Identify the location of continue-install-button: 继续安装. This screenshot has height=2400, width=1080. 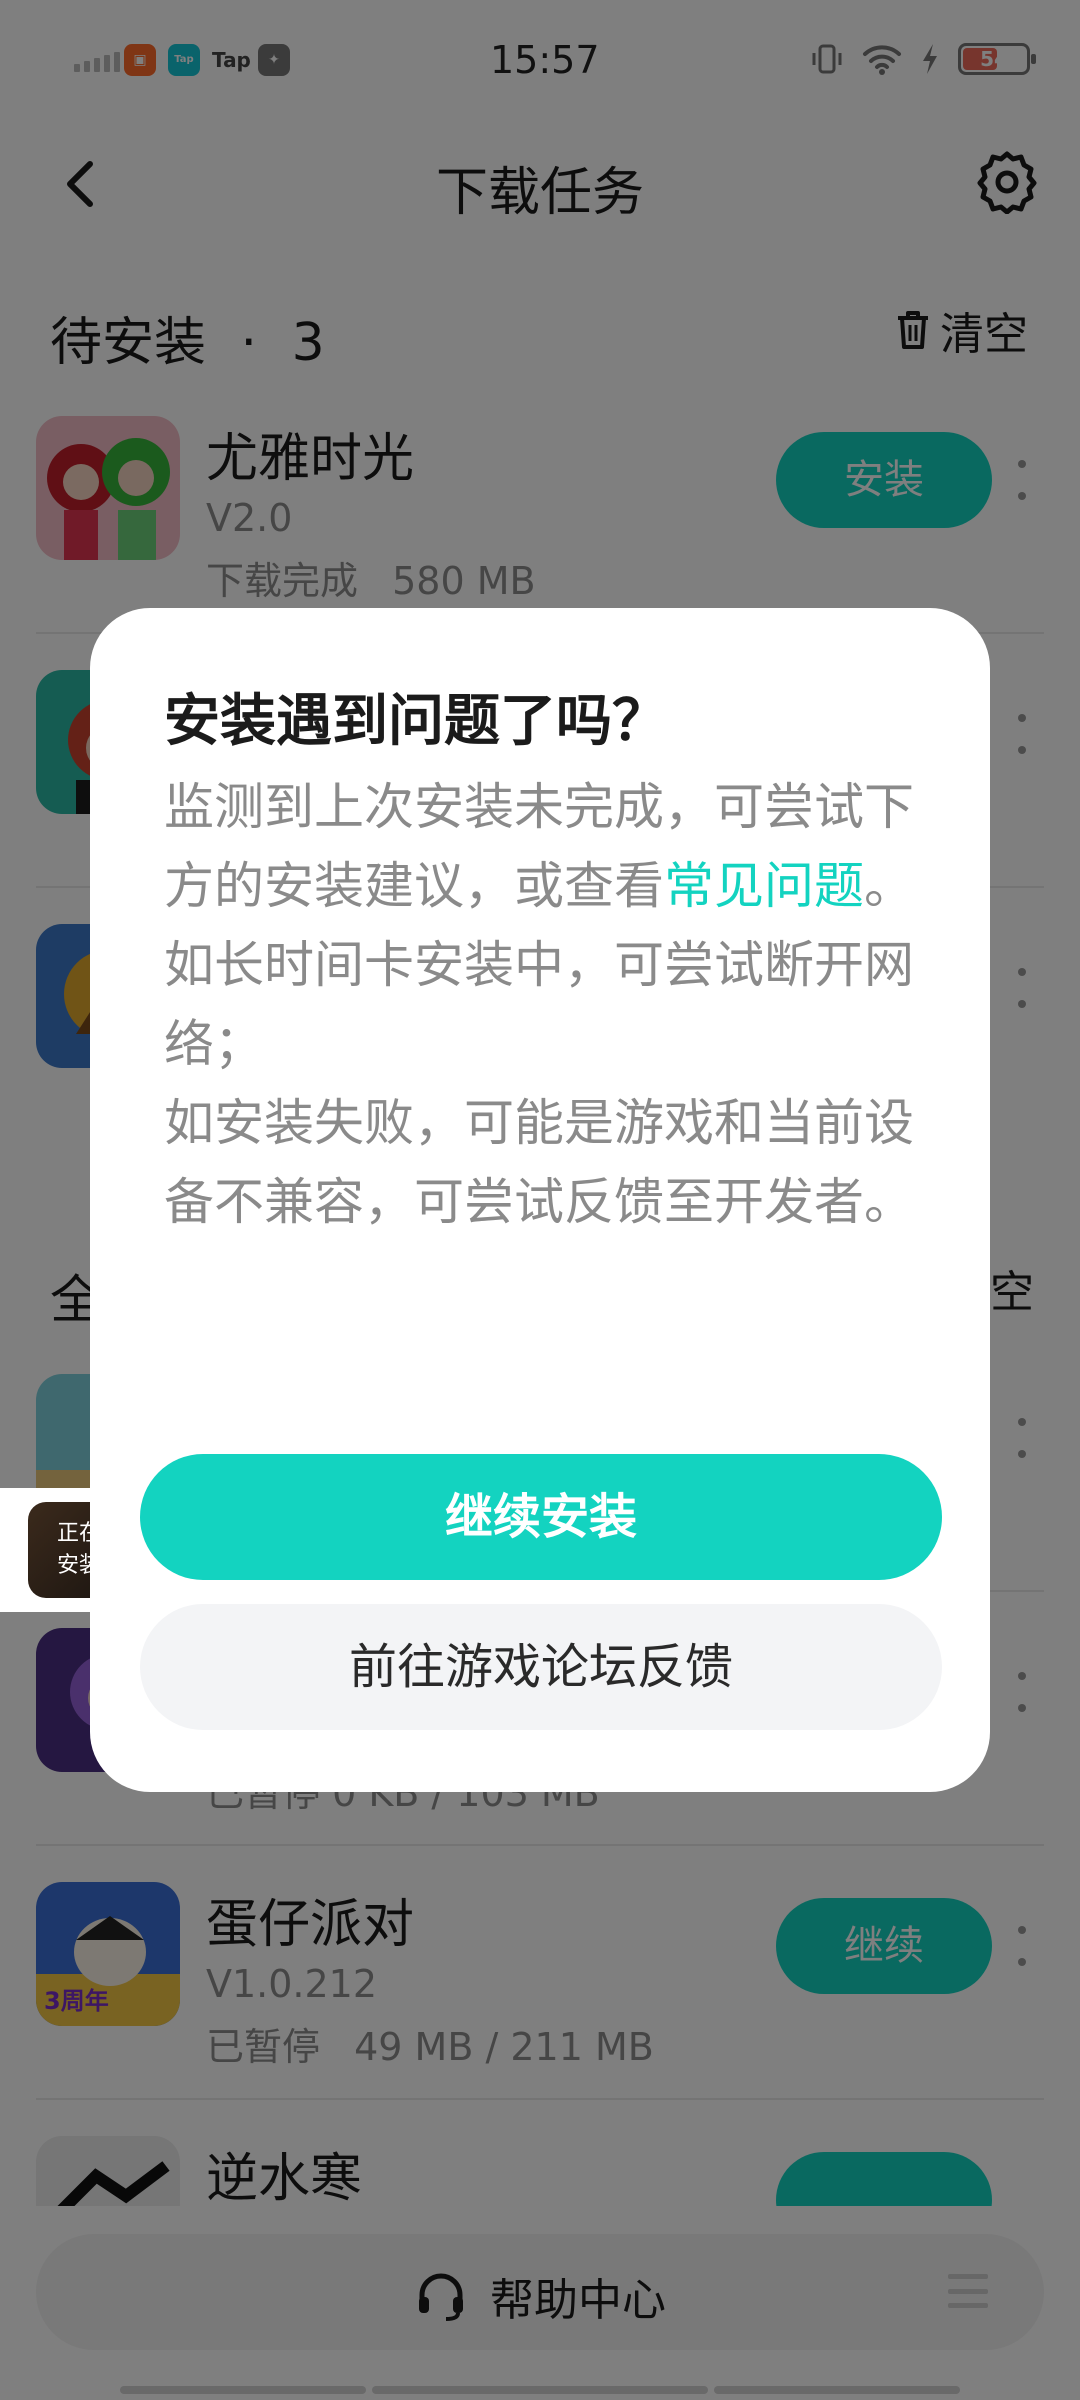
(541, 1517).